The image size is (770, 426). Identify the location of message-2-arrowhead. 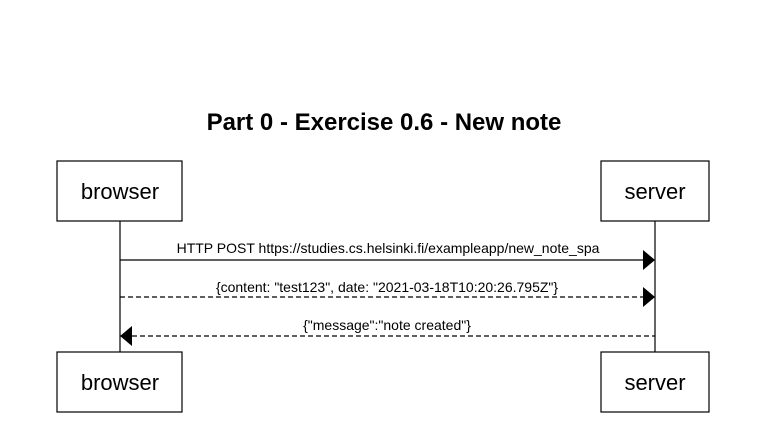
(649, 297).